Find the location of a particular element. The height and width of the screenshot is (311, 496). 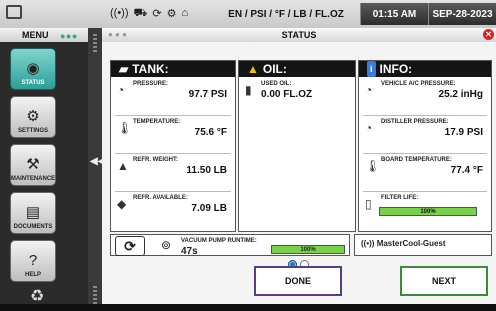

menu-item-label: HELP is located at coordinates (32, 275).